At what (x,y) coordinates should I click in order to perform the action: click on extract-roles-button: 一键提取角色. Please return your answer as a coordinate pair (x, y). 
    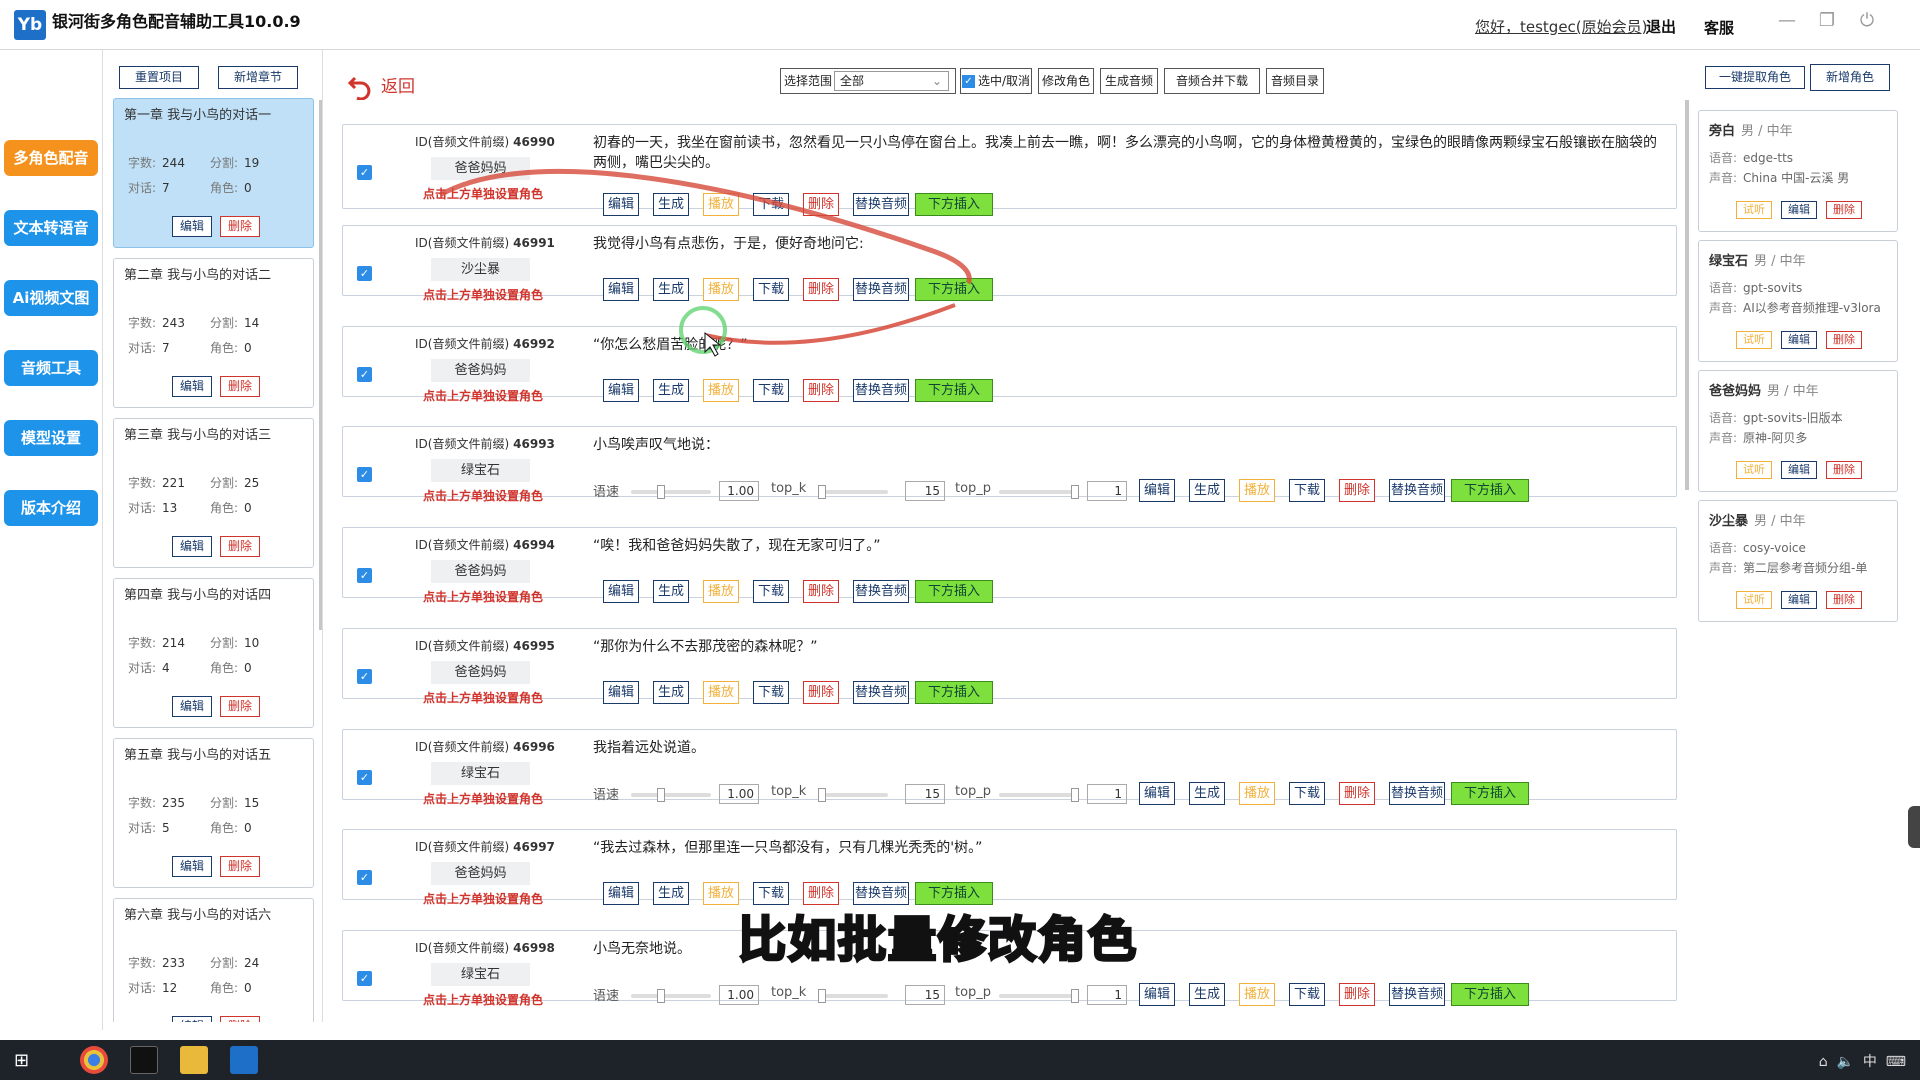
    Looking at the image, I should click on (1755, 77).